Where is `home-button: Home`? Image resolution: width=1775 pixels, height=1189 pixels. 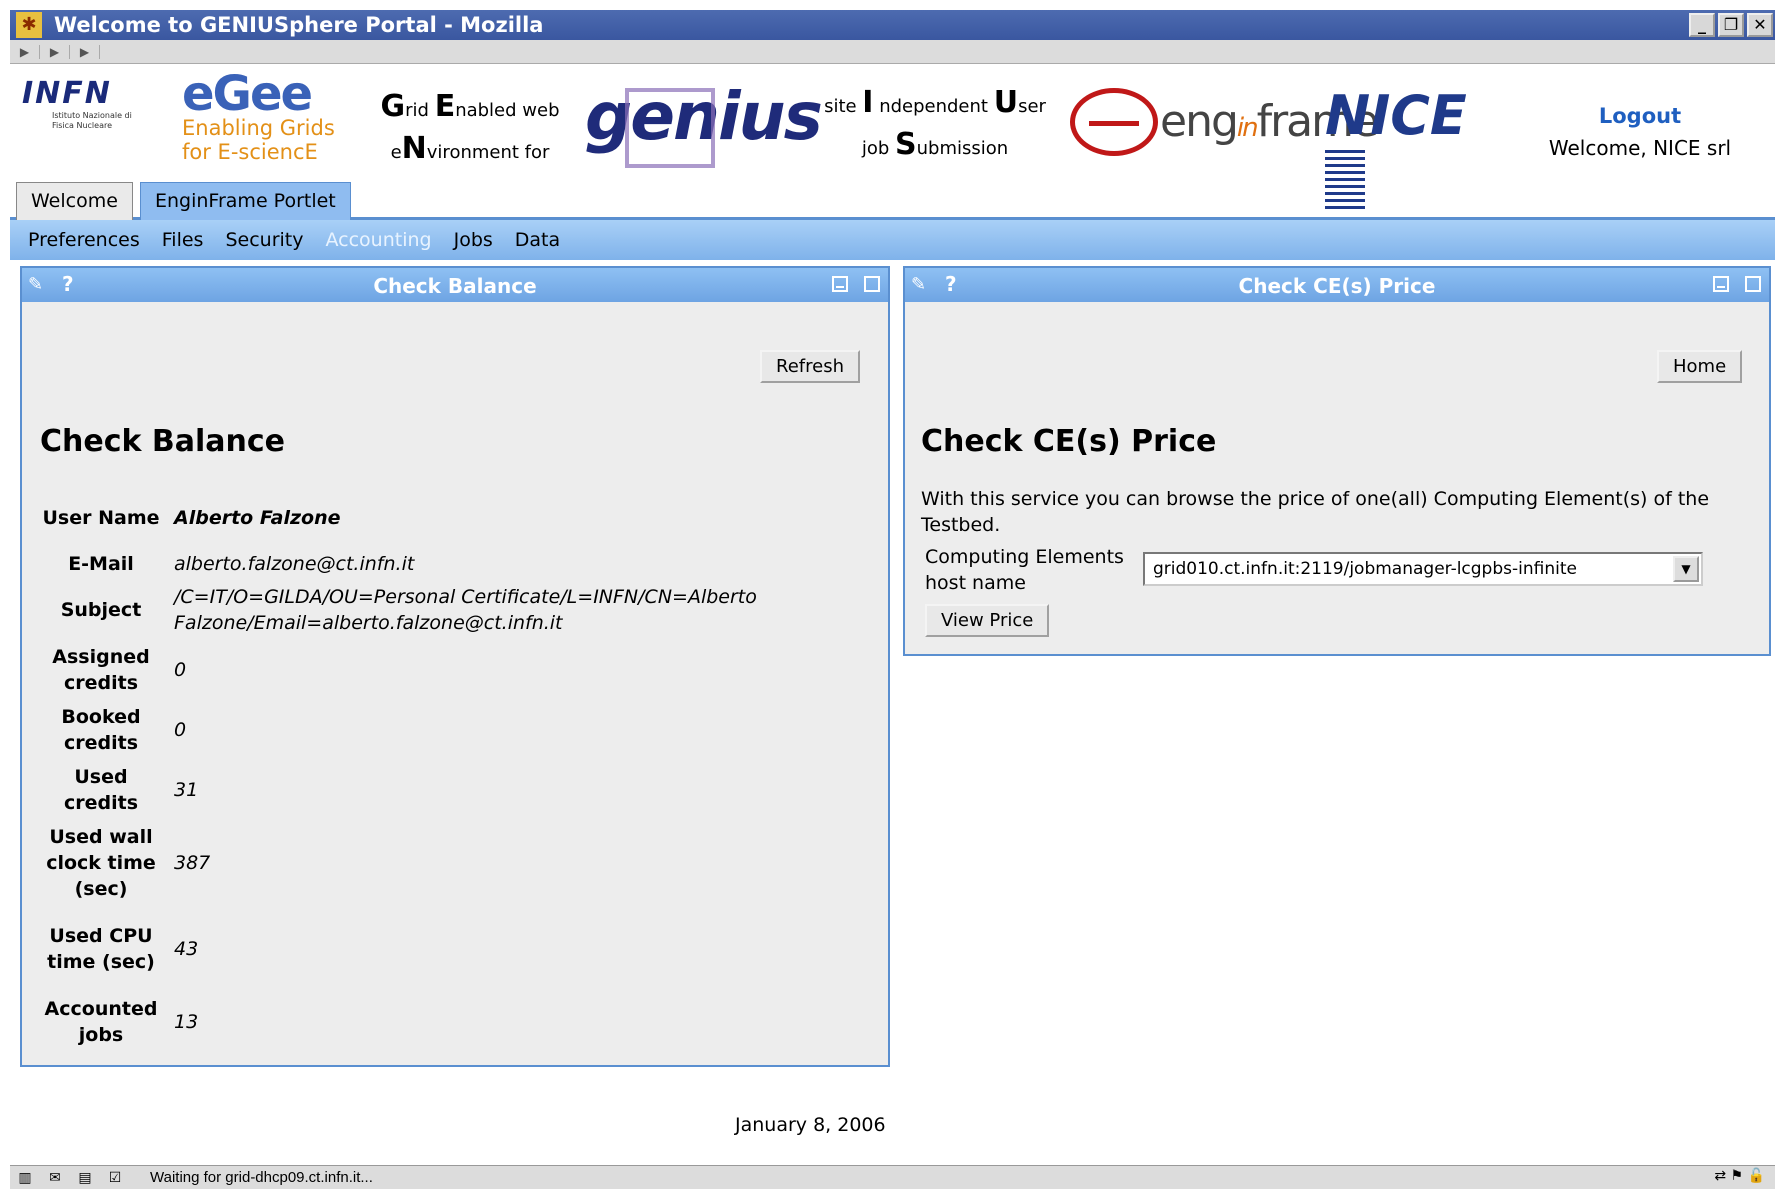 home-button: Home is located at coordinates (1700, 366).